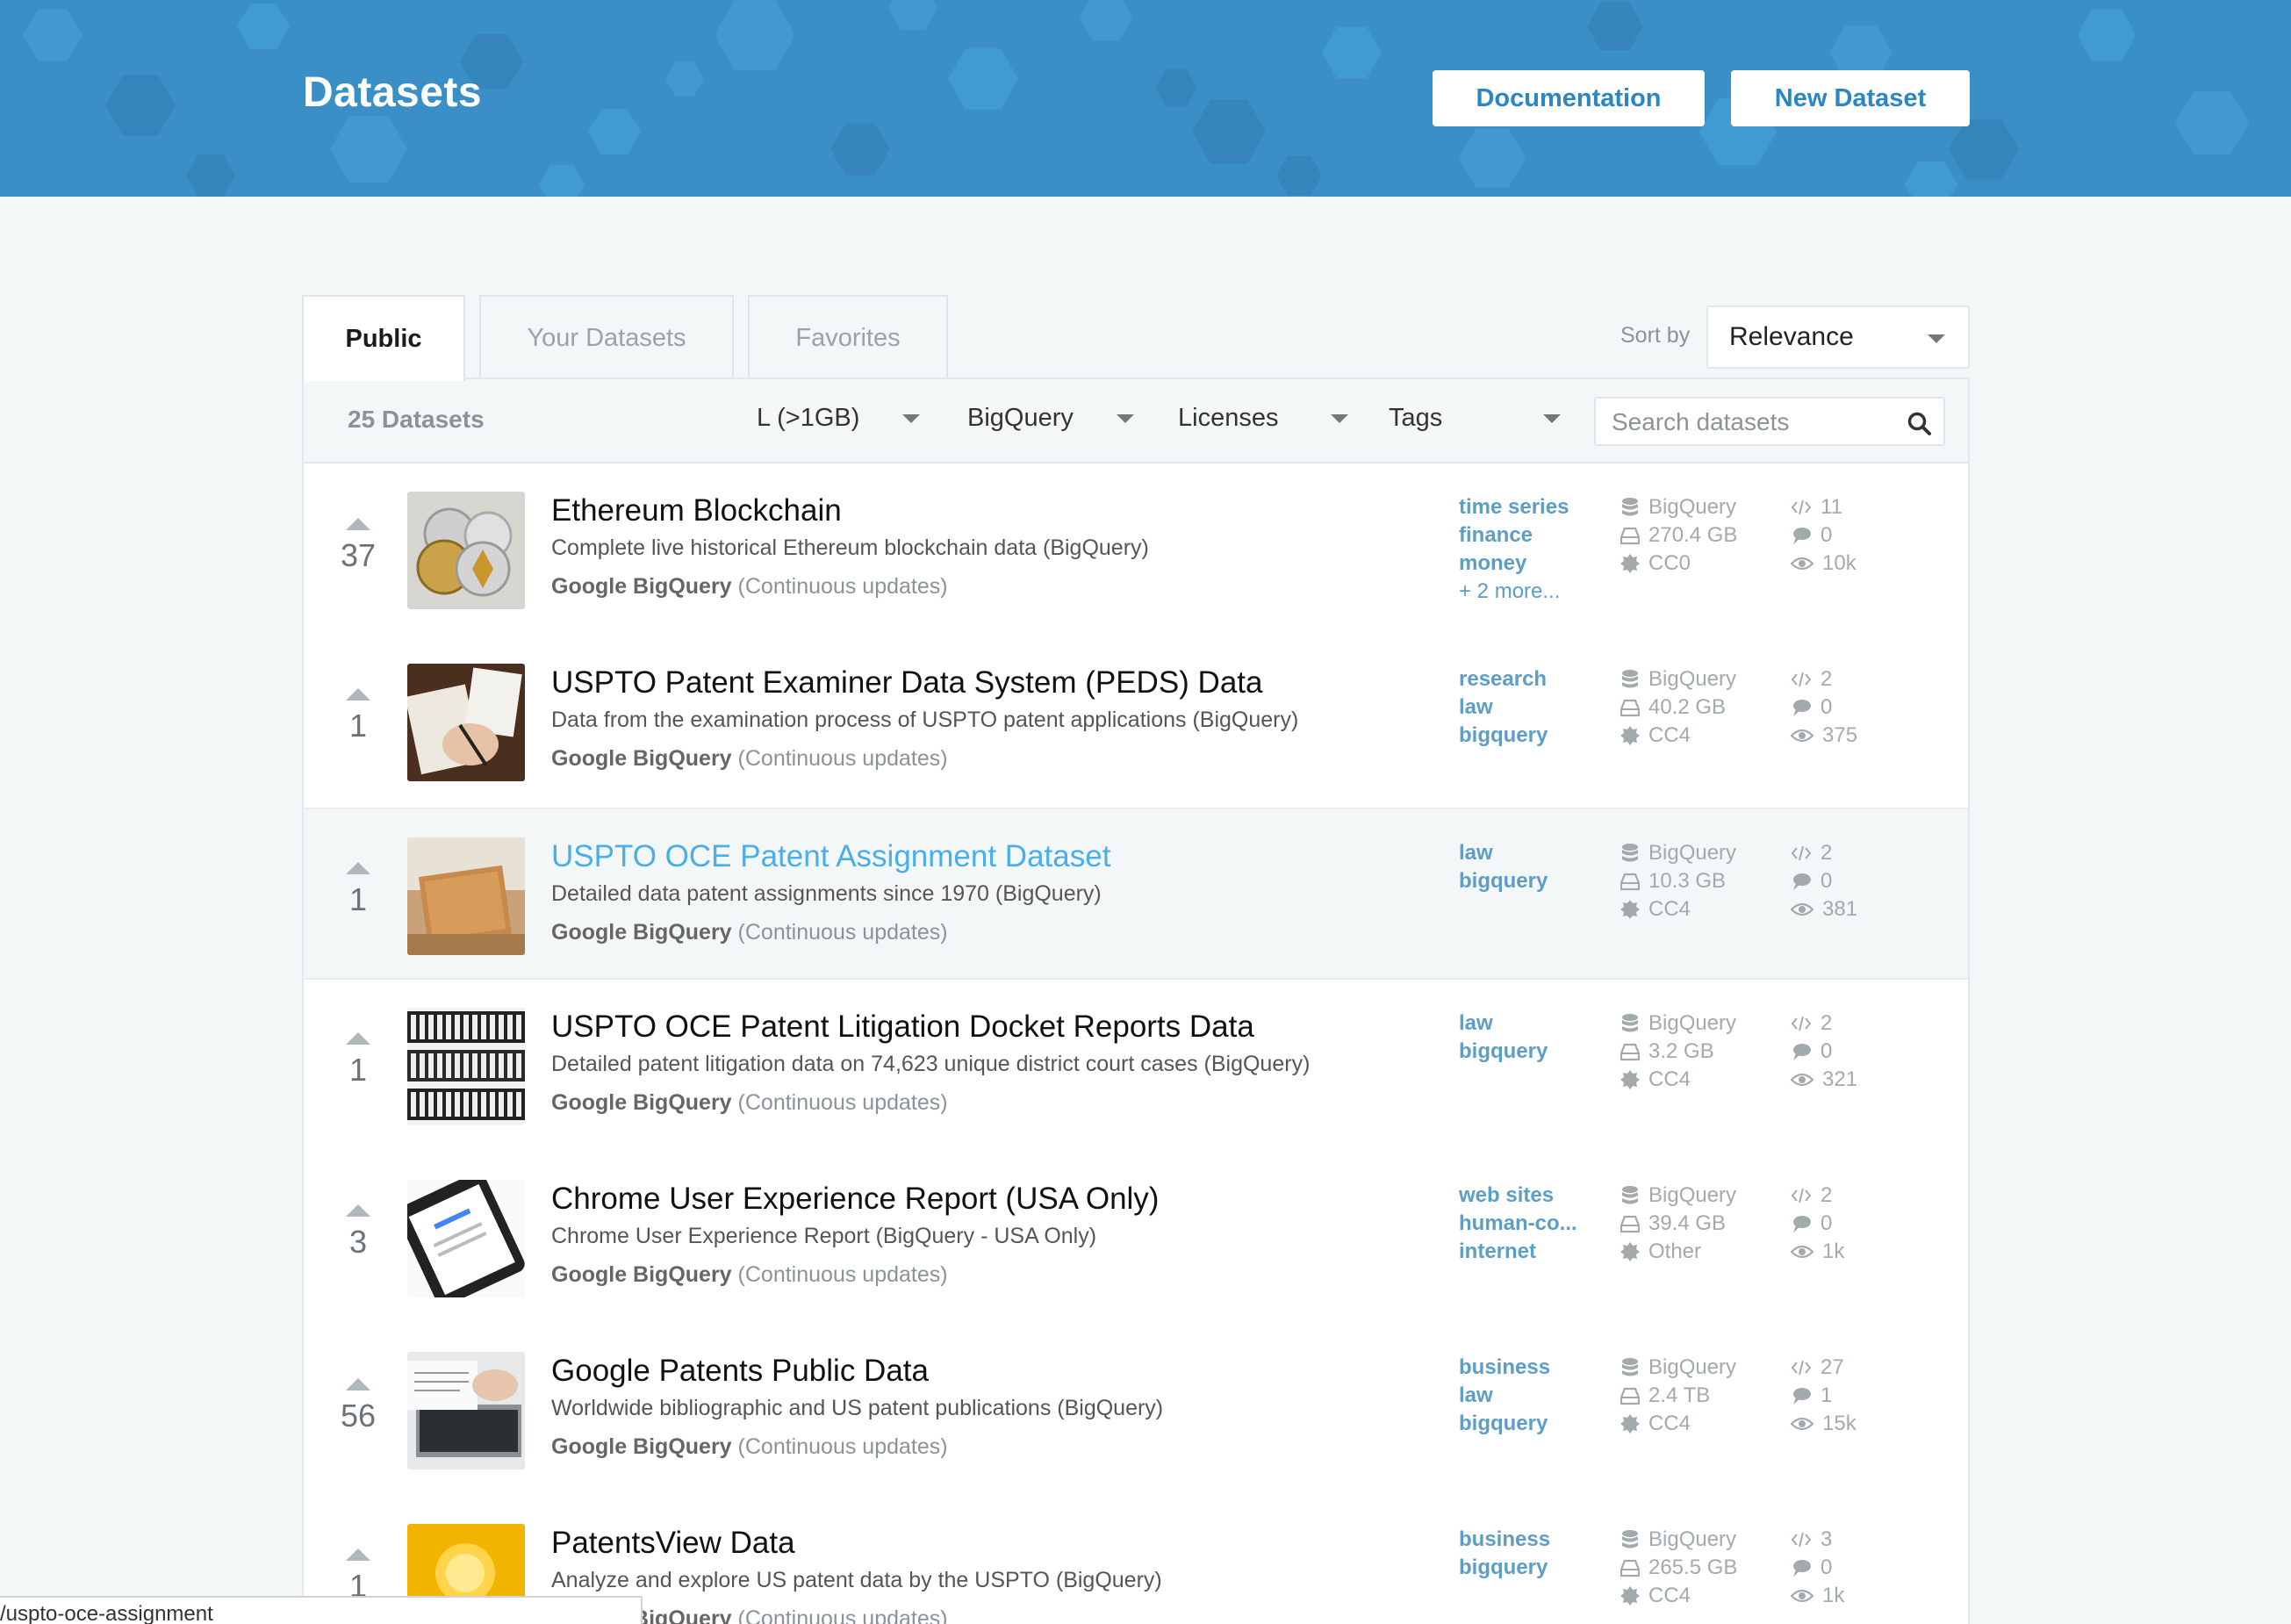 Image resolution: width=2291 pixels, height=1624 pixels. What do you see at coordinates (1416, 418) in the screenshot?
I see `tags-filter-value: Tags` at bounding box center [1416, 418].